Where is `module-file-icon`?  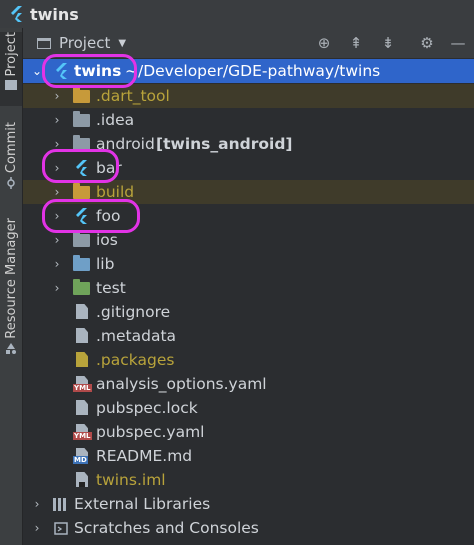 module-file-icon is located at coordinates (82, 480).